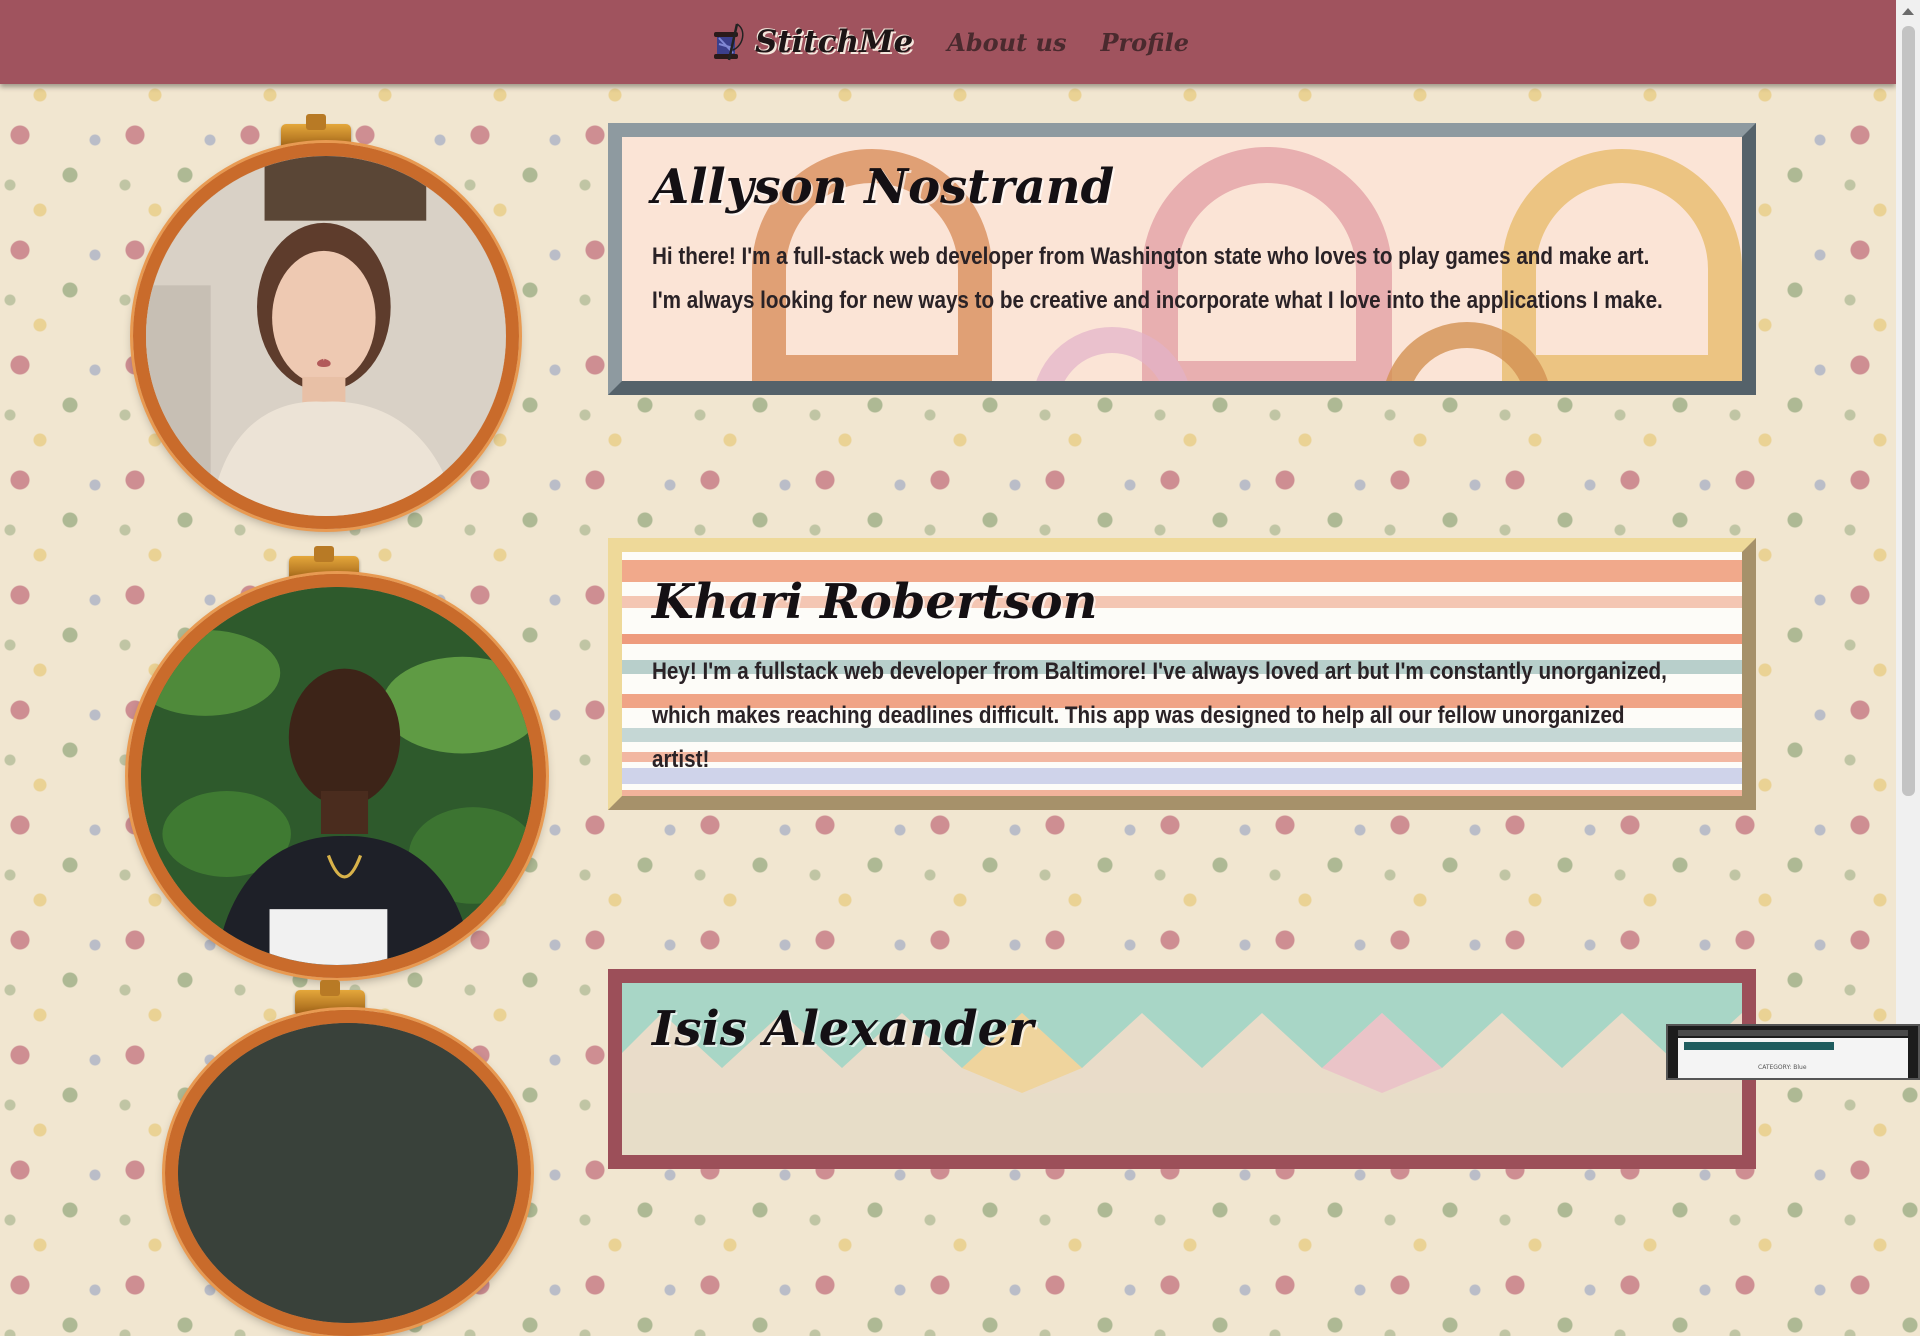 The image size is (1920, 1336). Describe the element at coordinates (728, 42) in the screenshot. I see `thread-spool-needle-icon` at that location.